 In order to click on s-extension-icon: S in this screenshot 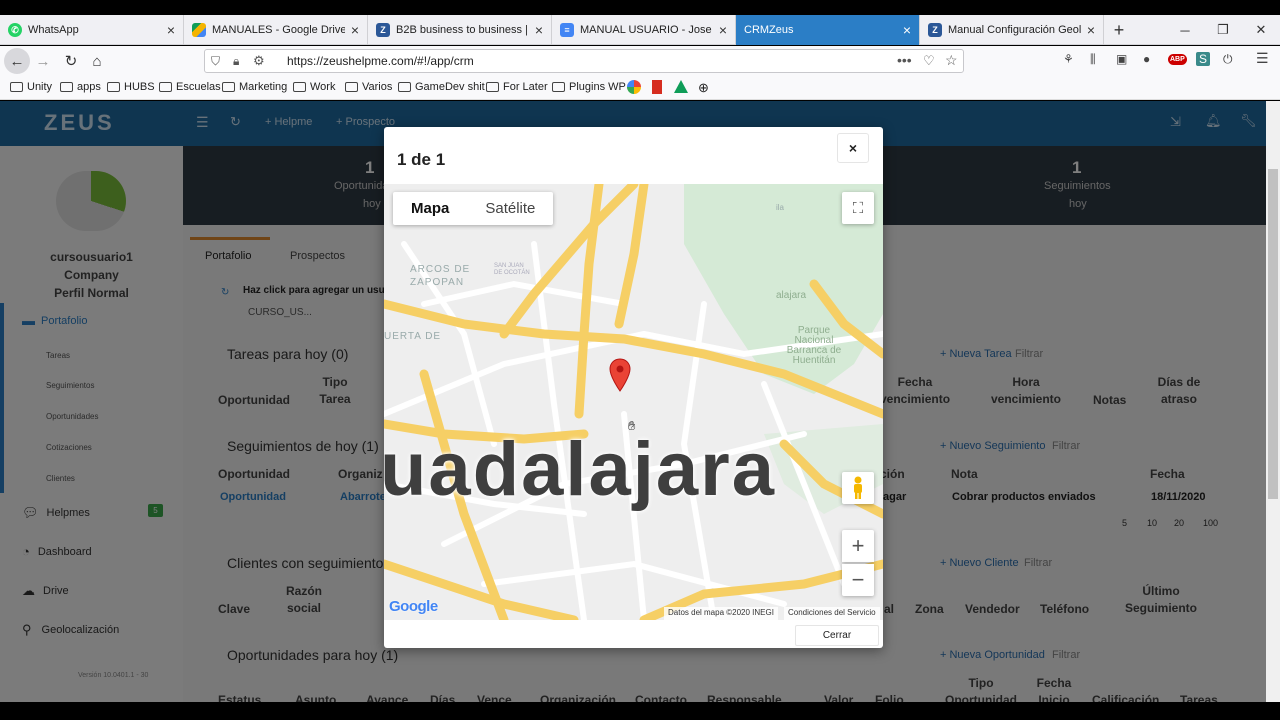, I will do `click(1203, 59)`.